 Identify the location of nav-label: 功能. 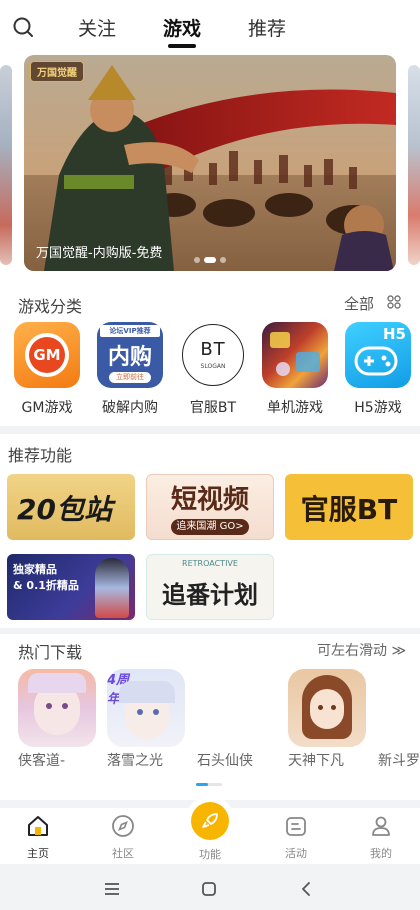
(210, 854).